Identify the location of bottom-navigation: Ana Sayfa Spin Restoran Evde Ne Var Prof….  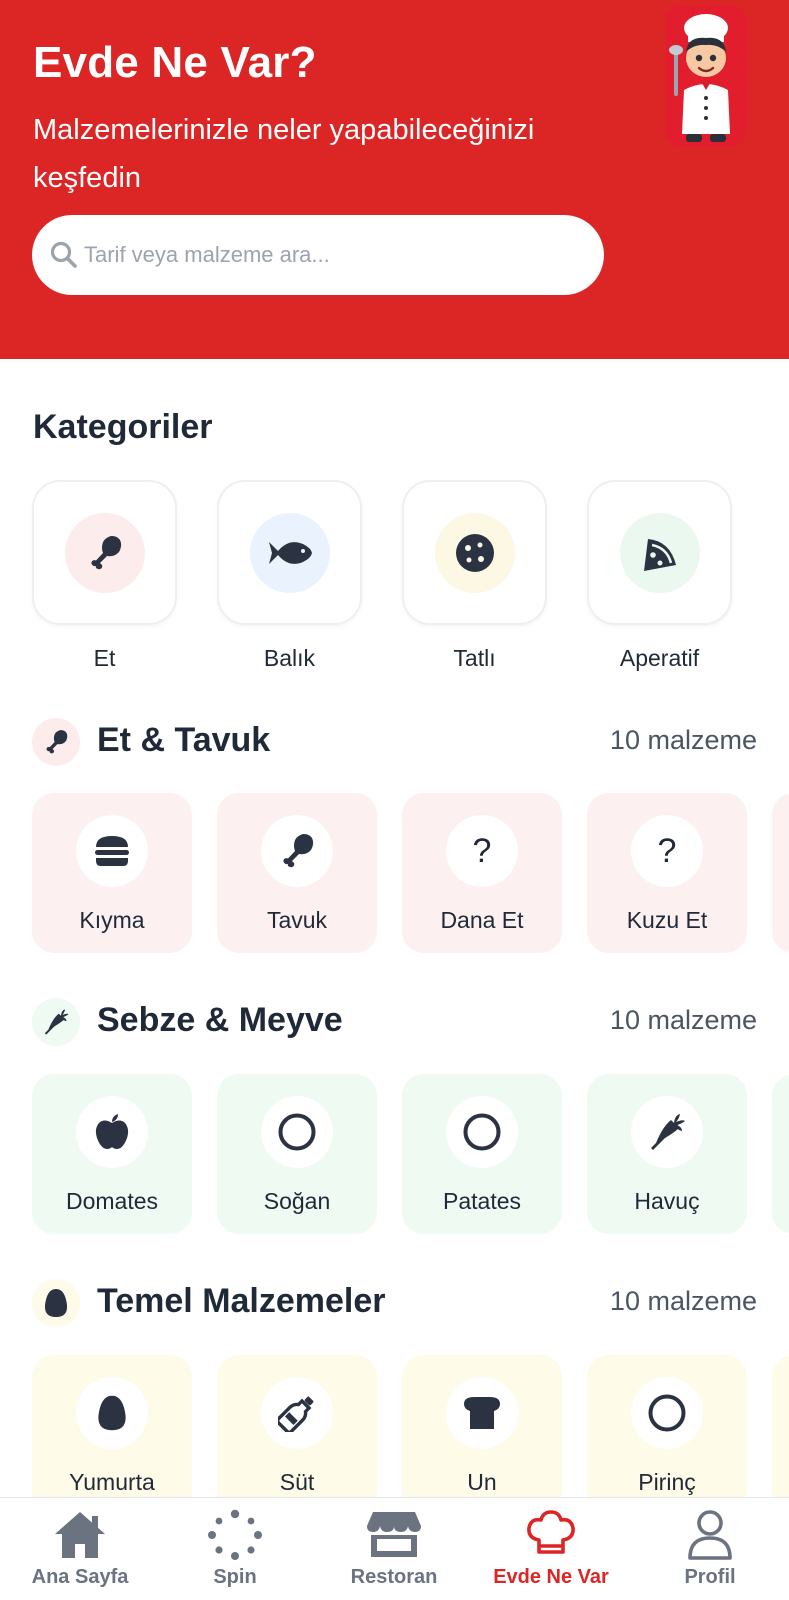
(394, 1548).